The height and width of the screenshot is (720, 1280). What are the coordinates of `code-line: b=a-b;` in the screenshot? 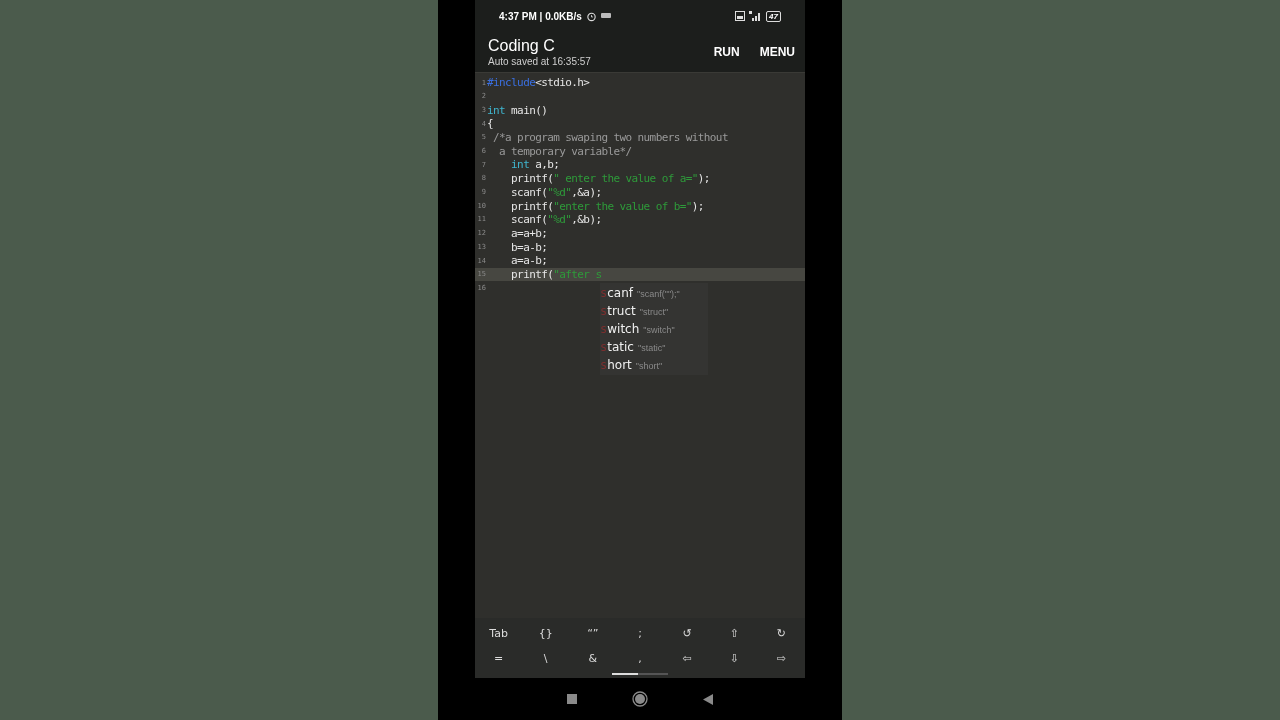 It's located at (529, 247).